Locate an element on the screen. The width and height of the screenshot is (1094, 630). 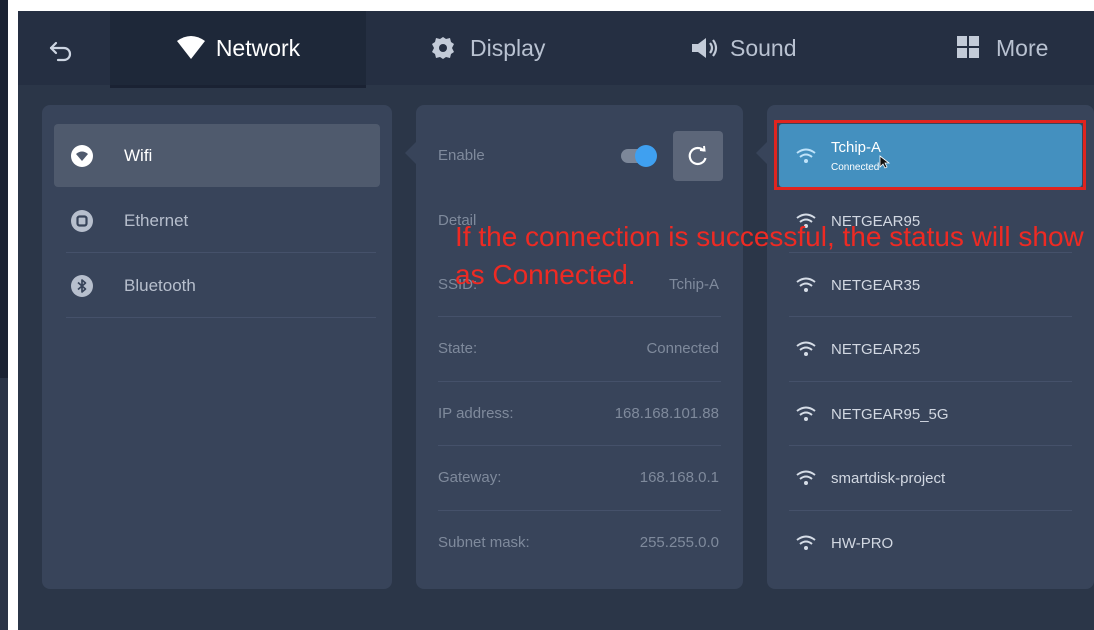
refresh-button is located at coordinates (698, 156).